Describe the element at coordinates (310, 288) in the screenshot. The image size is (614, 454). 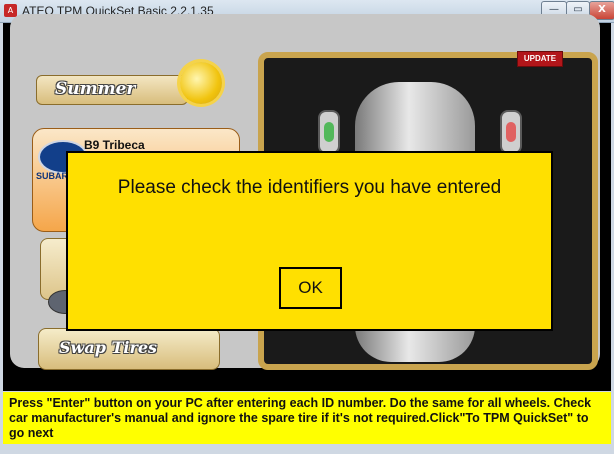
I see `ok-button: OK` at that location.